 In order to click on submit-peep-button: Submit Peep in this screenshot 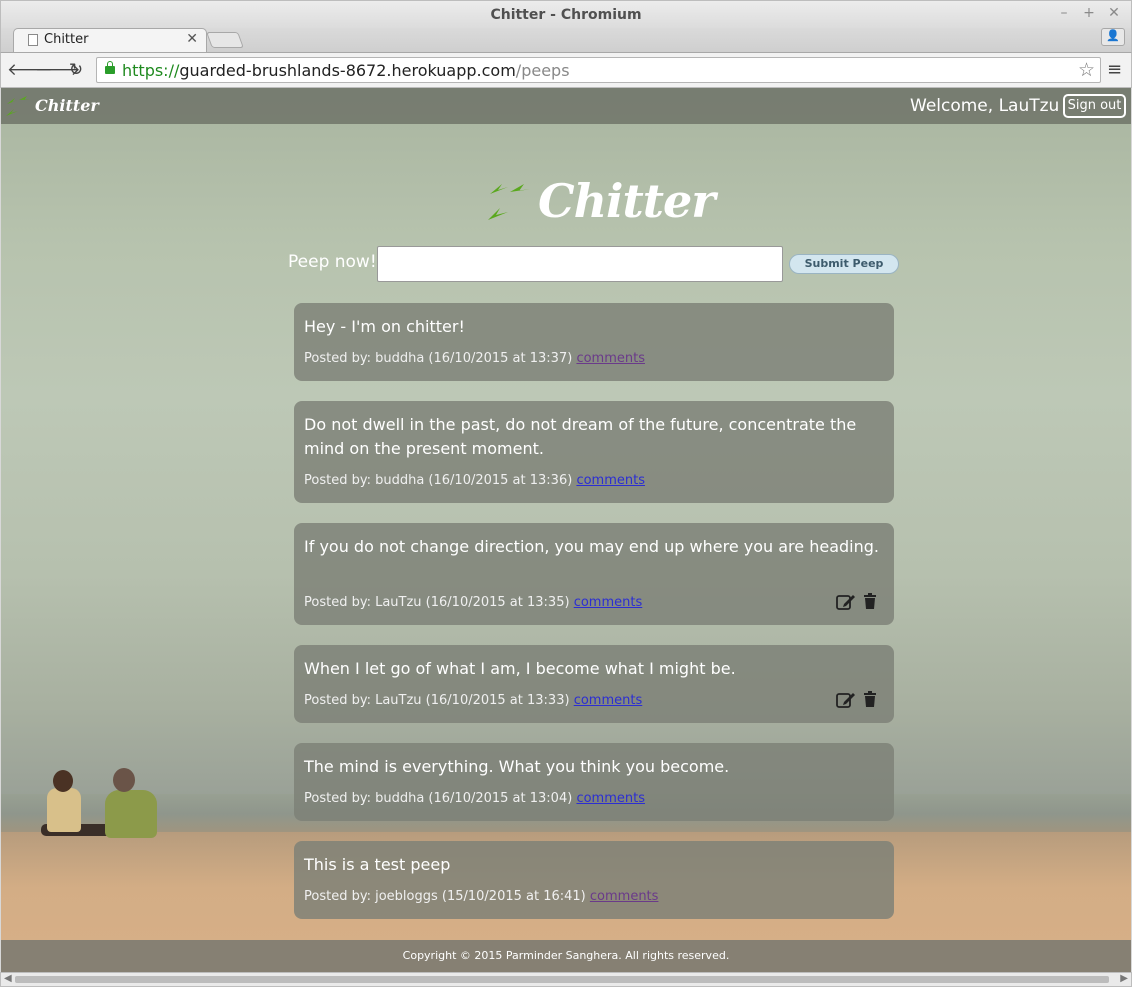, I will do `click(844, 264)`.